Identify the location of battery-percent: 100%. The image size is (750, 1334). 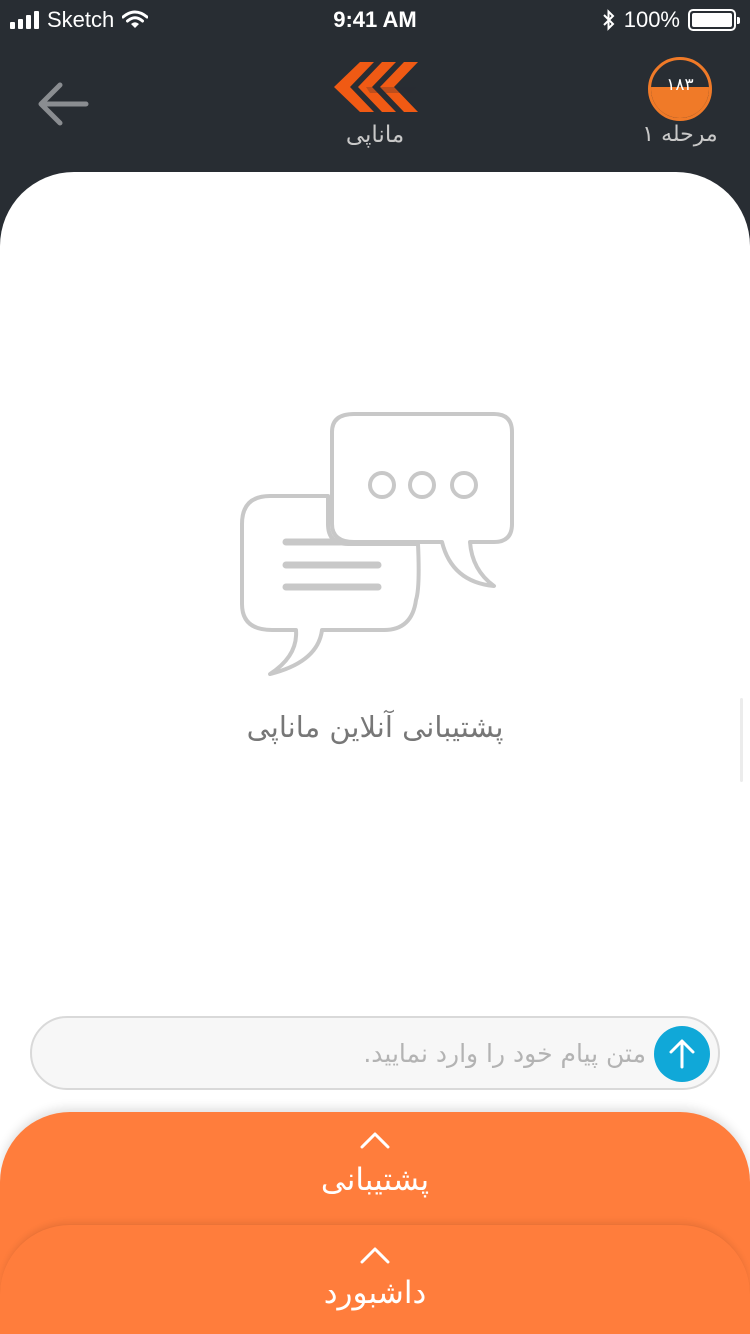
(651, 19).